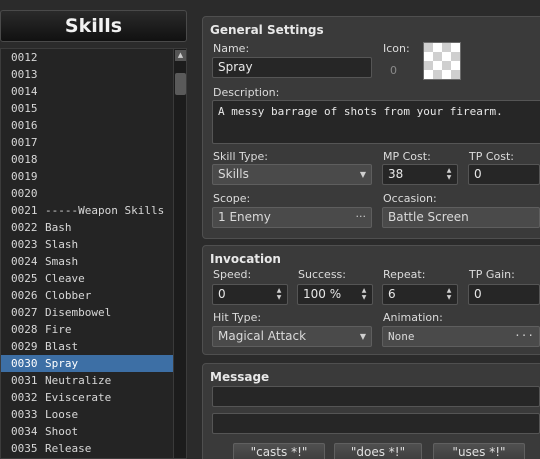  I want to click on skill-id: 0029, so click(24, 346).